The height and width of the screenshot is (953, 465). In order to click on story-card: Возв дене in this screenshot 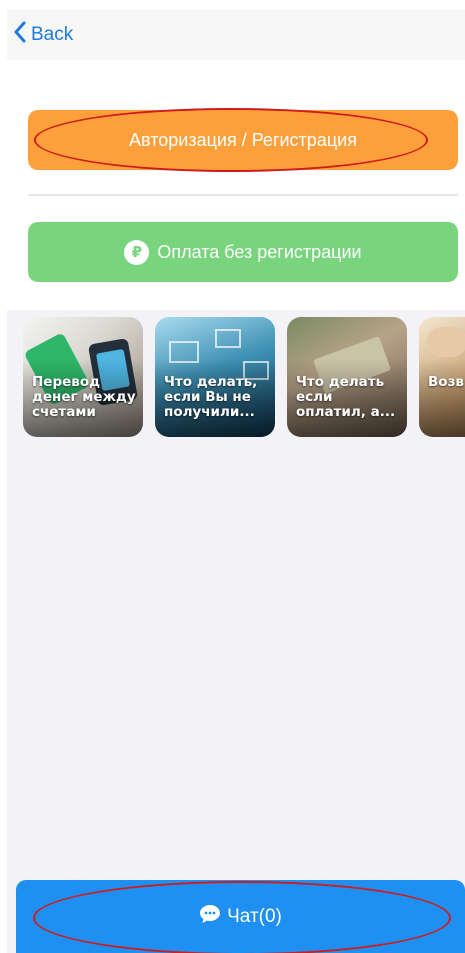, I will do `click(442, 377)`.